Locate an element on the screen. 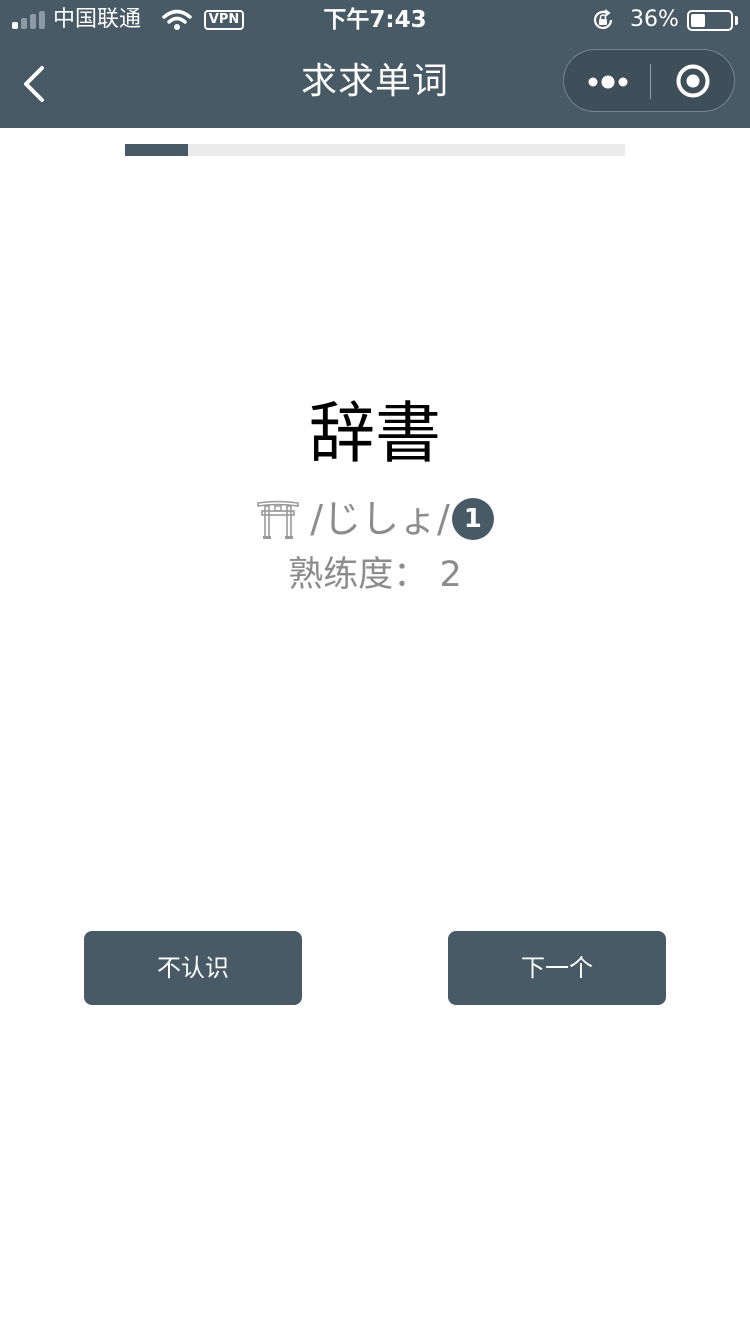 Image resolution: width=750 pixels, height=1334 pixels. reading-row: /じしょ/ 1 is located at coordinates (375, 519).